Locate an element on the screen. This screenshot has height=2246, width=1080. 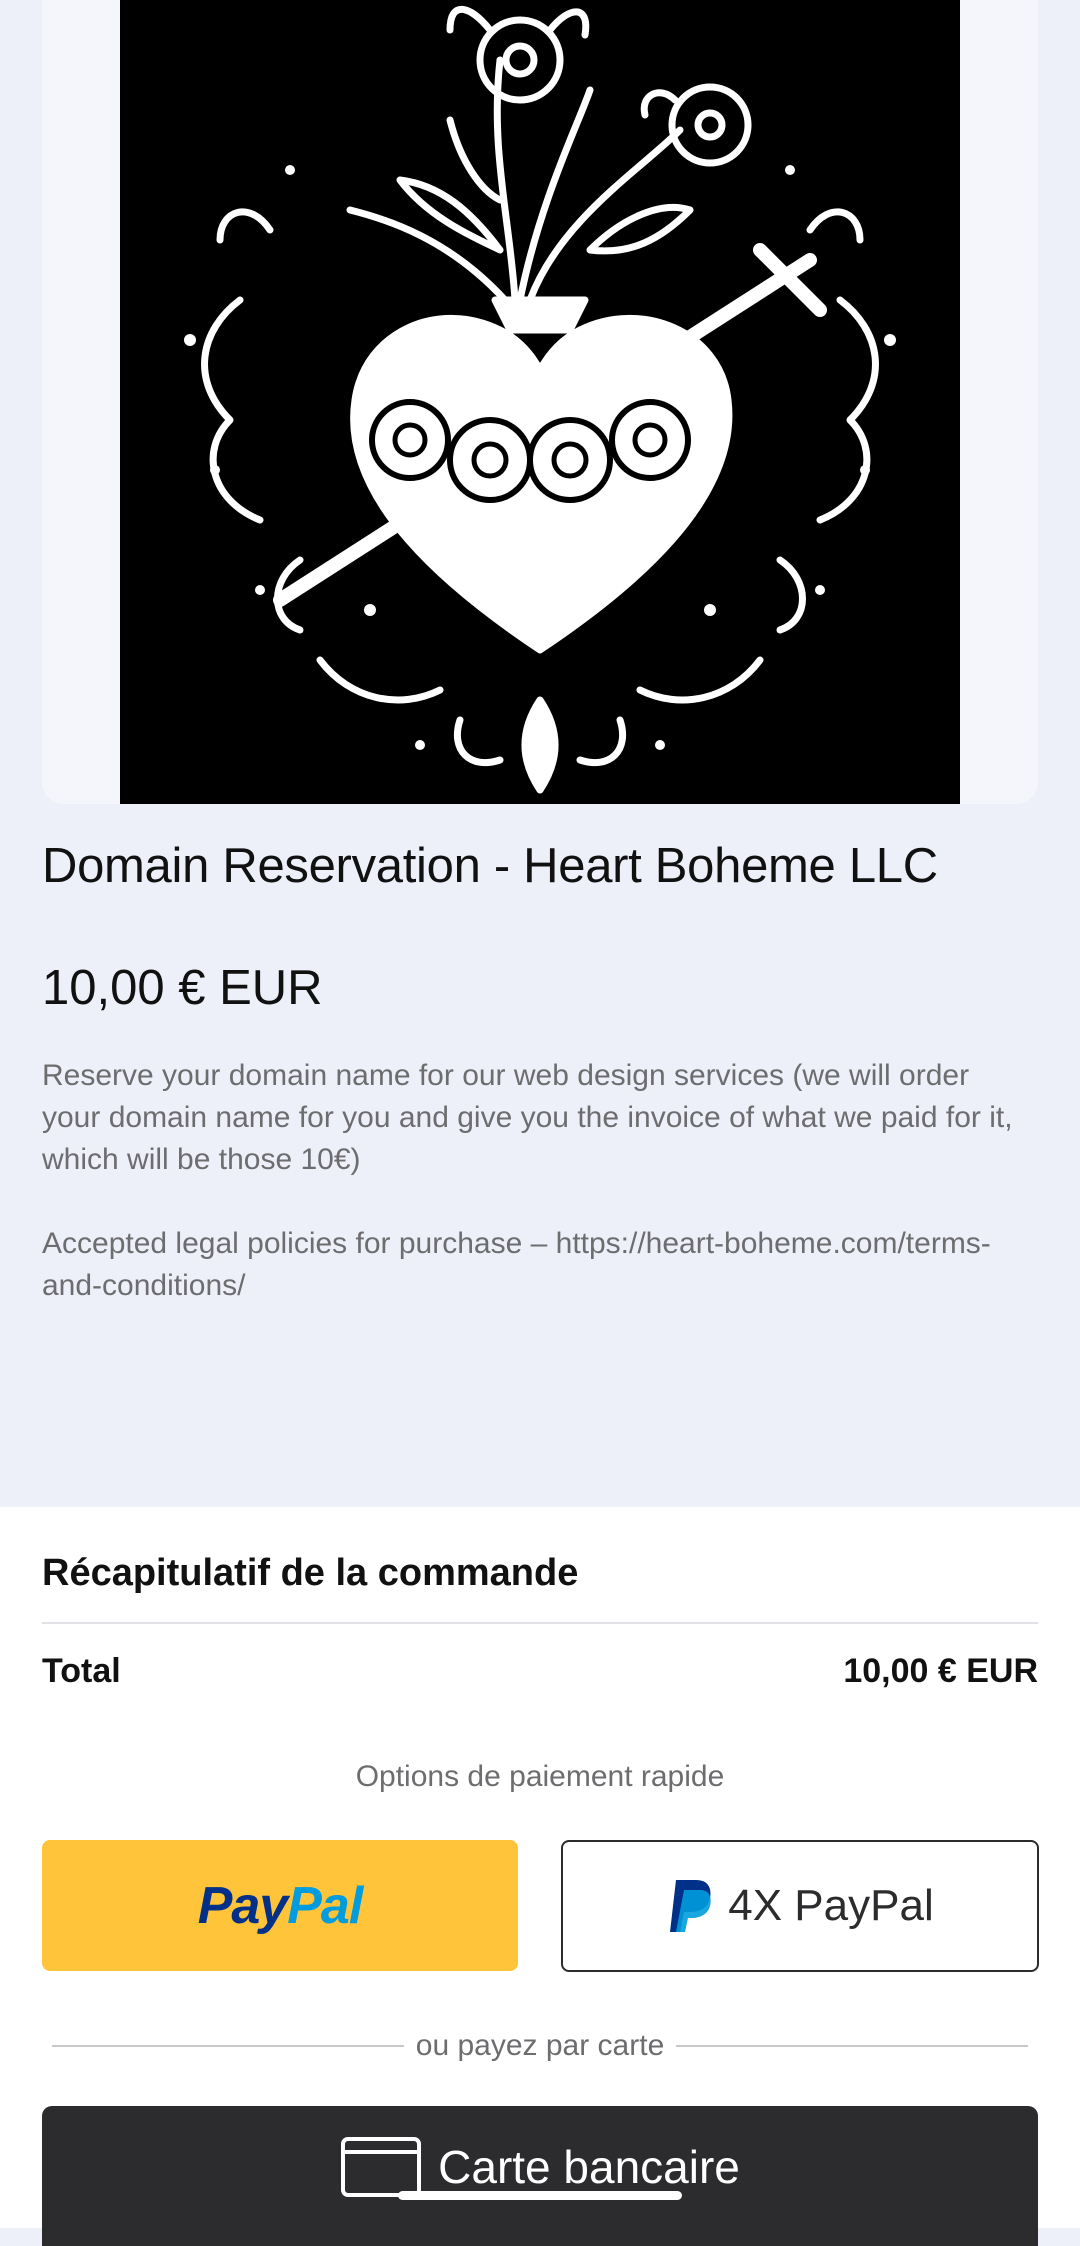
paypal-wordmark-pal: Pal is located at coordinates (325, 1905).